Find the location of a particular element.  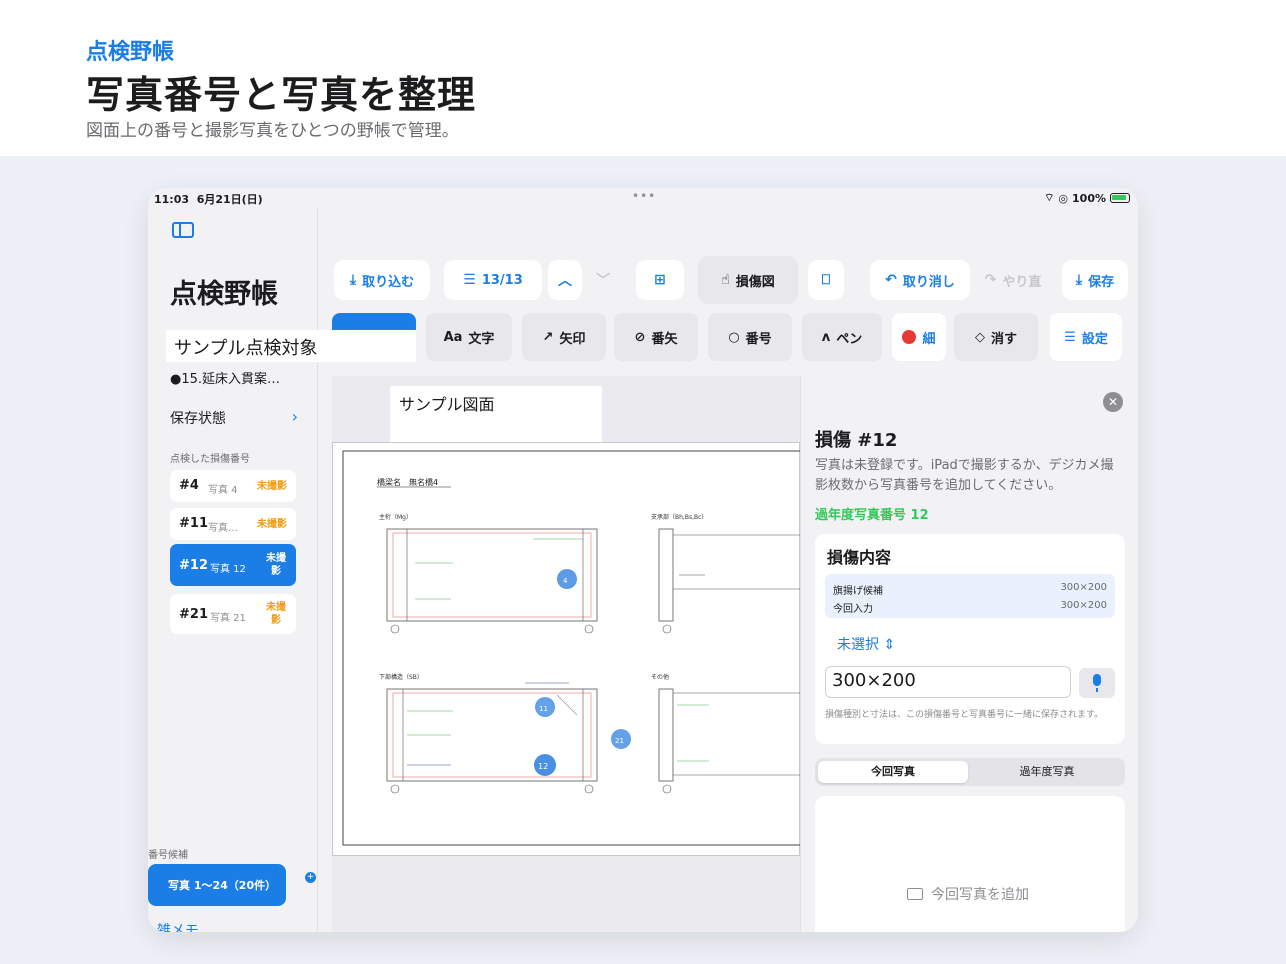

size-info-box: 旗揚げ候補 300×200 今回入力 300×200 is located at coordinates (970, 596).